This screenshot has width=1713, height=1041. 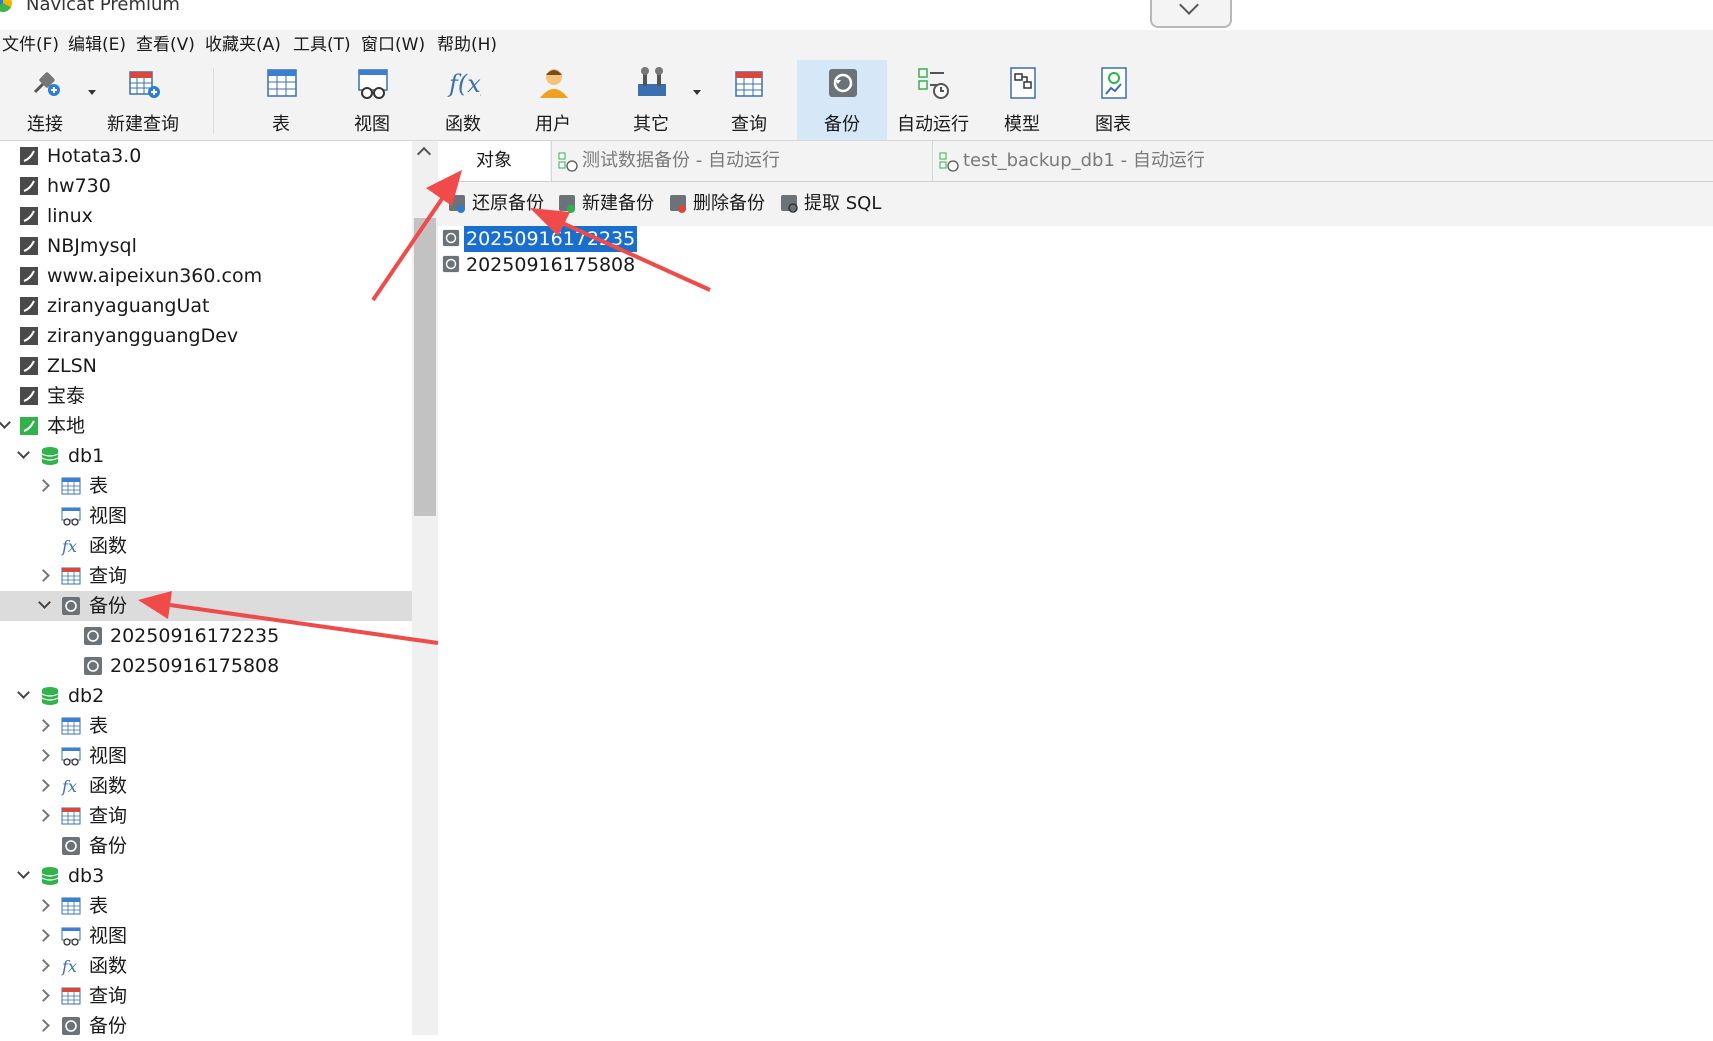 What do you see at coordinates (494, 161) in the screenshot?
I see `tab-objects: 对象` at bounding box center [494, 161].